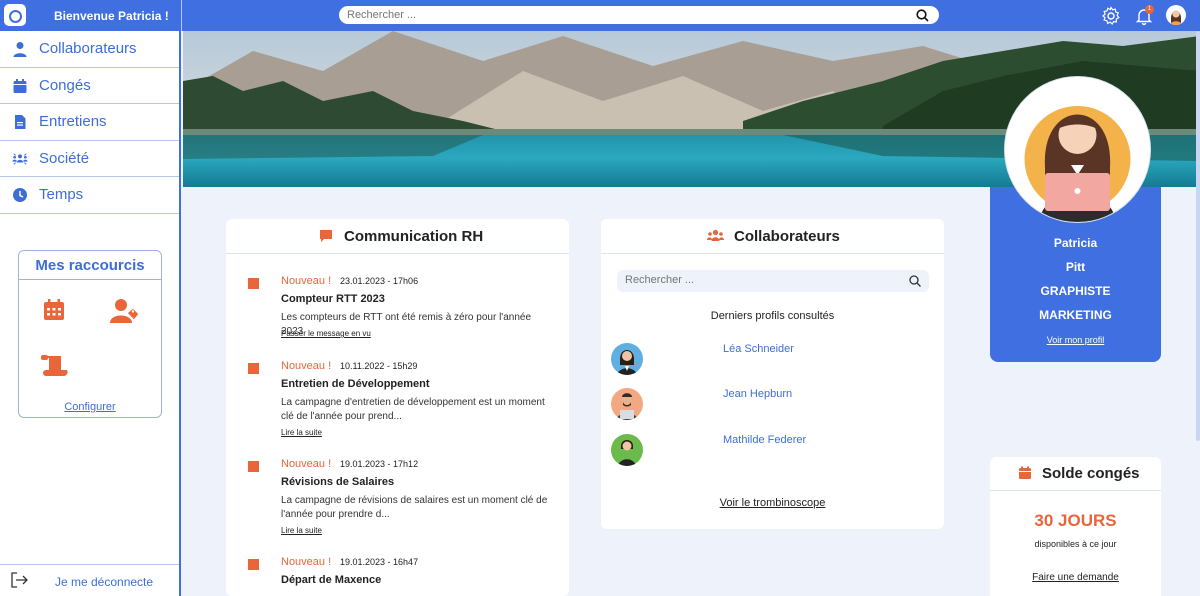  I want to click on sidebar-item-label: Collaborateurs, so click(88, 48).